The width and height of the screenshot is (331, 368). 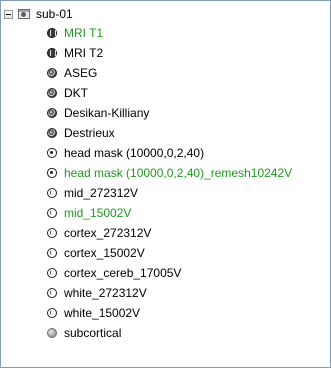 What do you see at coordinates (93, 333) in the screenshot?
I see `tree-item-label: subcortical` at bounding box center [93, 333].